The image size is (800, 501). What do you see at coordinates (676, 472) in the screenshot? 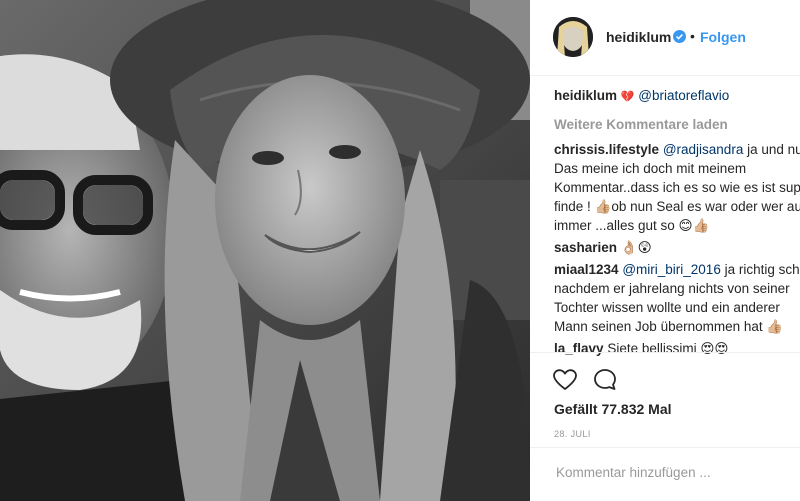
I see `comment-input` at bounding box center [676, 472].